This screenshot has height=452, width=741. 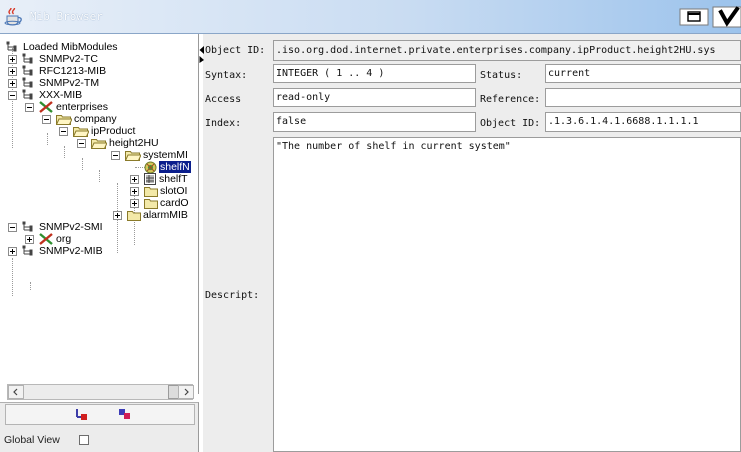 What do you see at coordinates (165, 215) in the screenshot?
I see `tree-label: alarmMIB` at bounding box center [165, 215].